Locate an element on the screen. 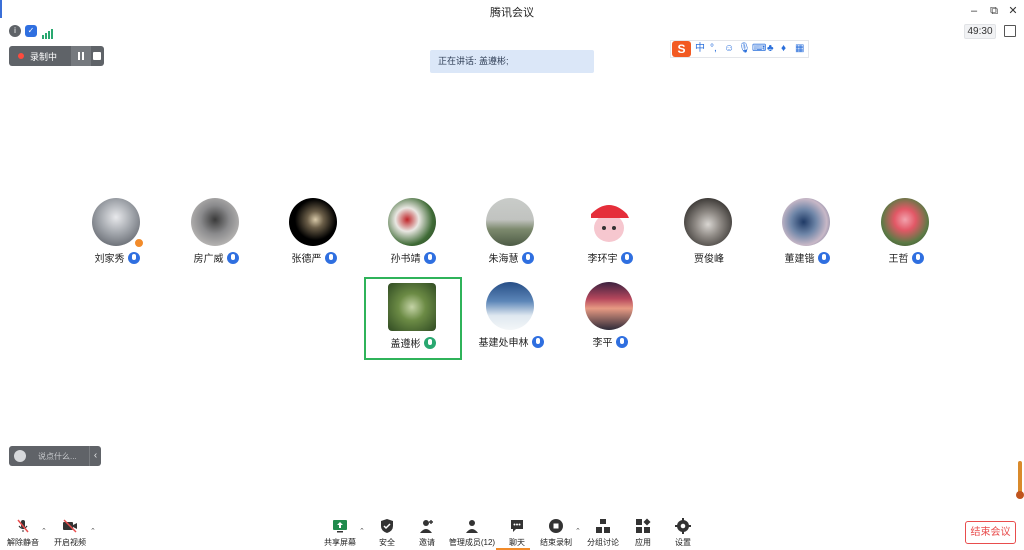  participant-name: 李环宇 is located at coordinates (602, 259).